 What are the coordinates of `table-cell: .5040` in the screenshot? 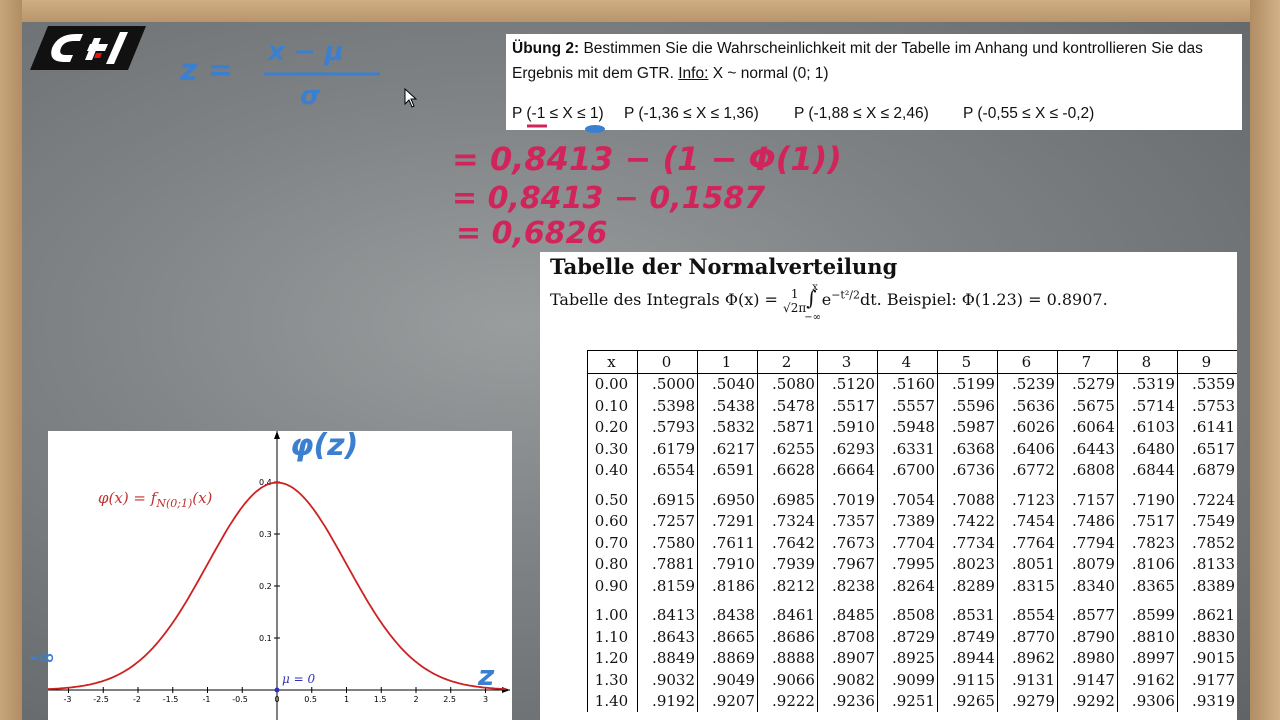 It's located at (727, 384).